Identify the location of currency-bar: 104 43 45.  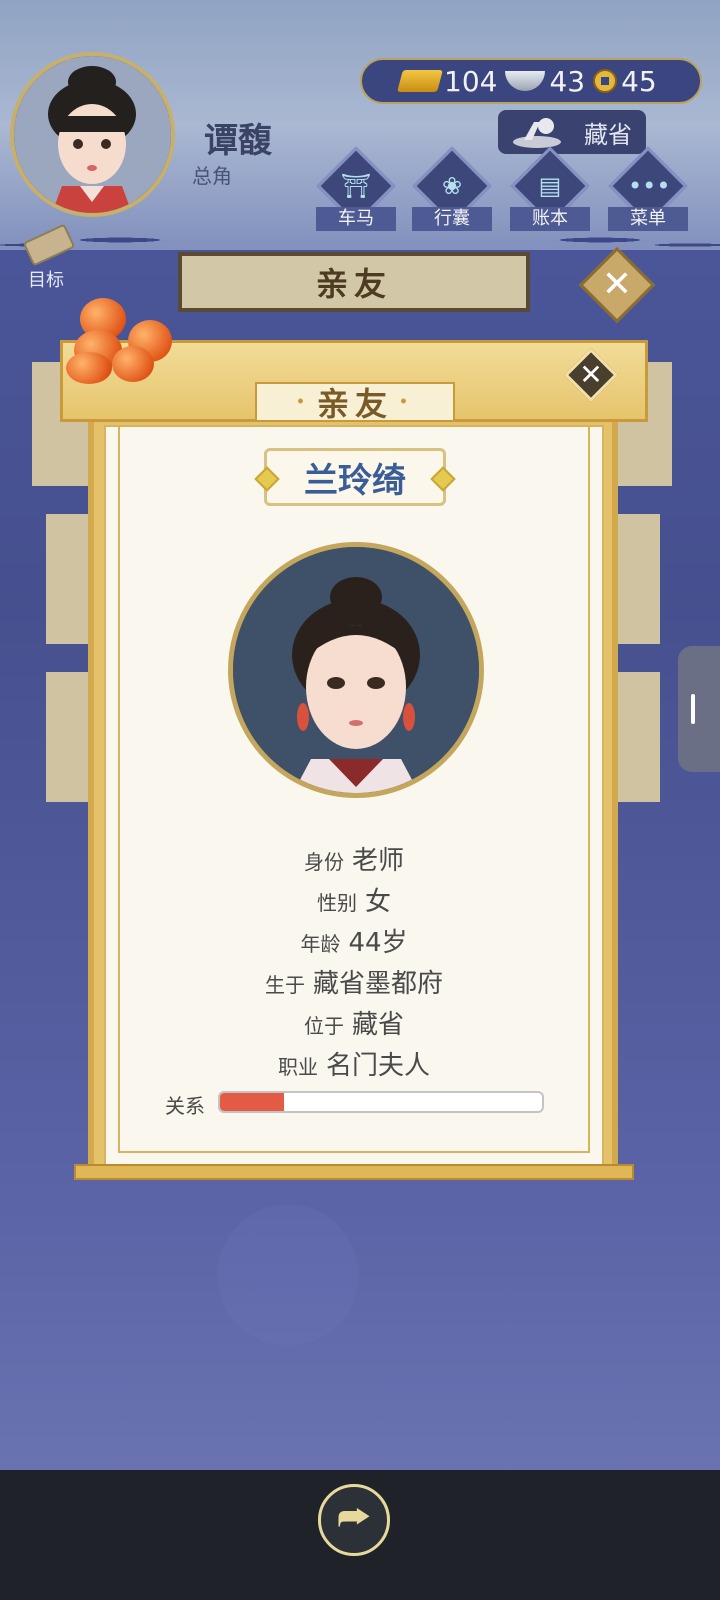
(531, 81).